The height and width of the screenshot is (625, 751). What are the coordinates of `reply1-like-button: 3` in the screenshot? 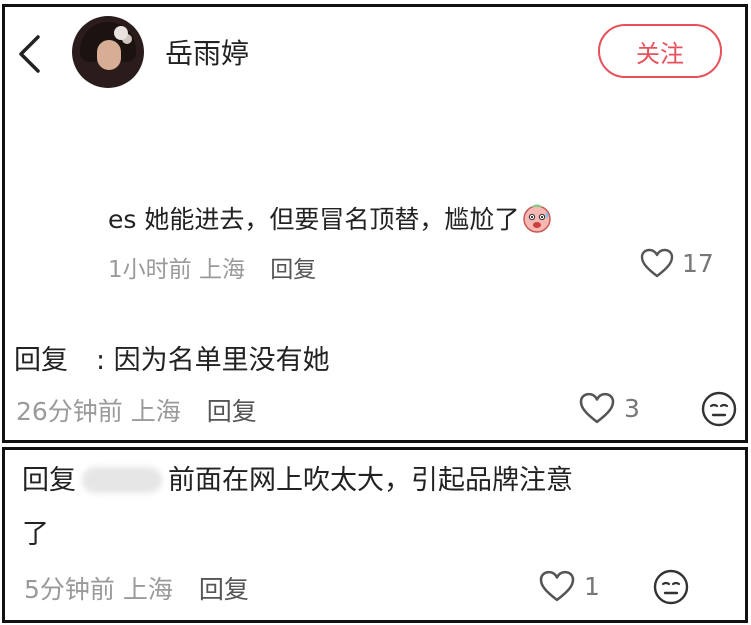 It's located at (609, 408).